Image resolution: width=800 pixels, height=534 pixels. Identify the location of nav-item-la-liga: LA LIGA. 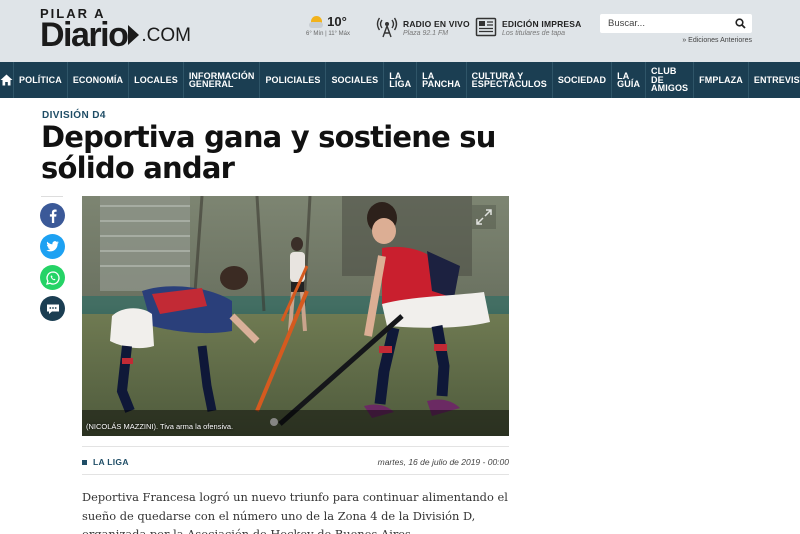
(401, 80).